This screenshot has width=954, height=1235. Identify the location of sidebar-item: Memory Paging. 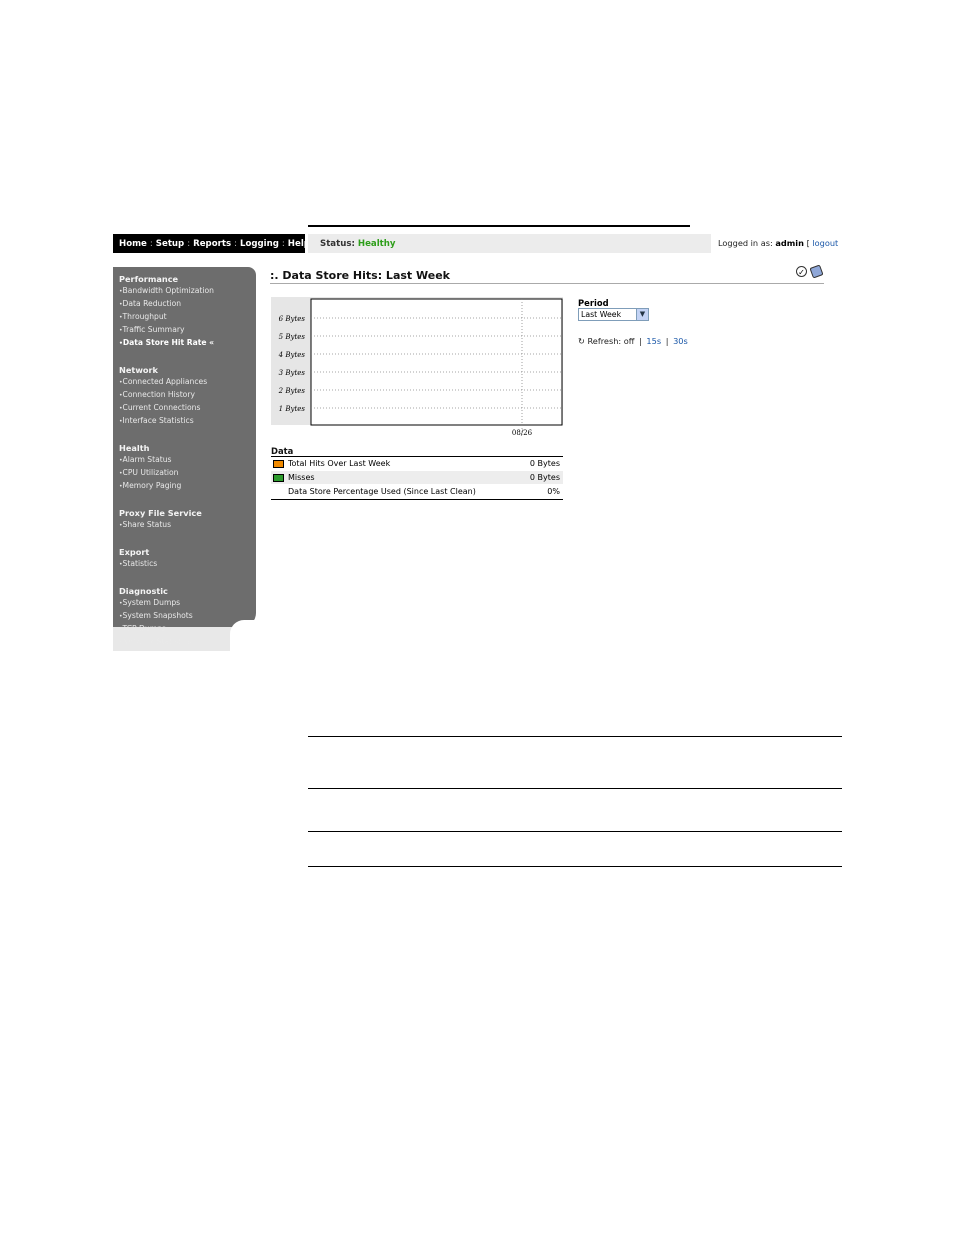
(187, 486).